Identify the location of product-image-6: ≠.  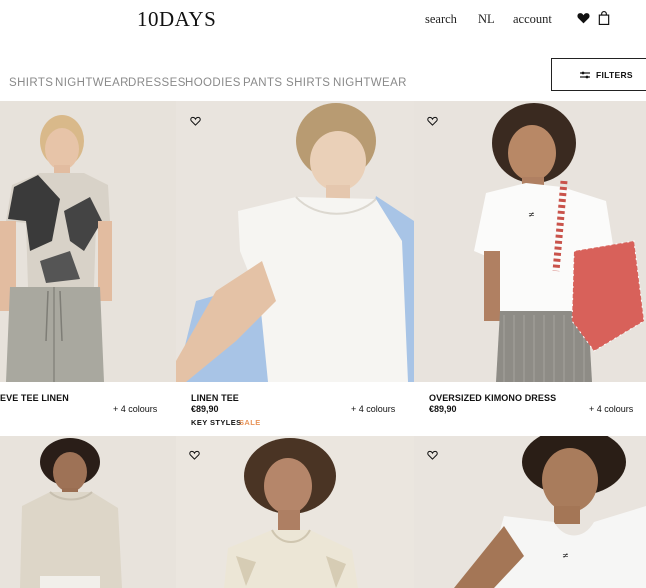
(530, 512).